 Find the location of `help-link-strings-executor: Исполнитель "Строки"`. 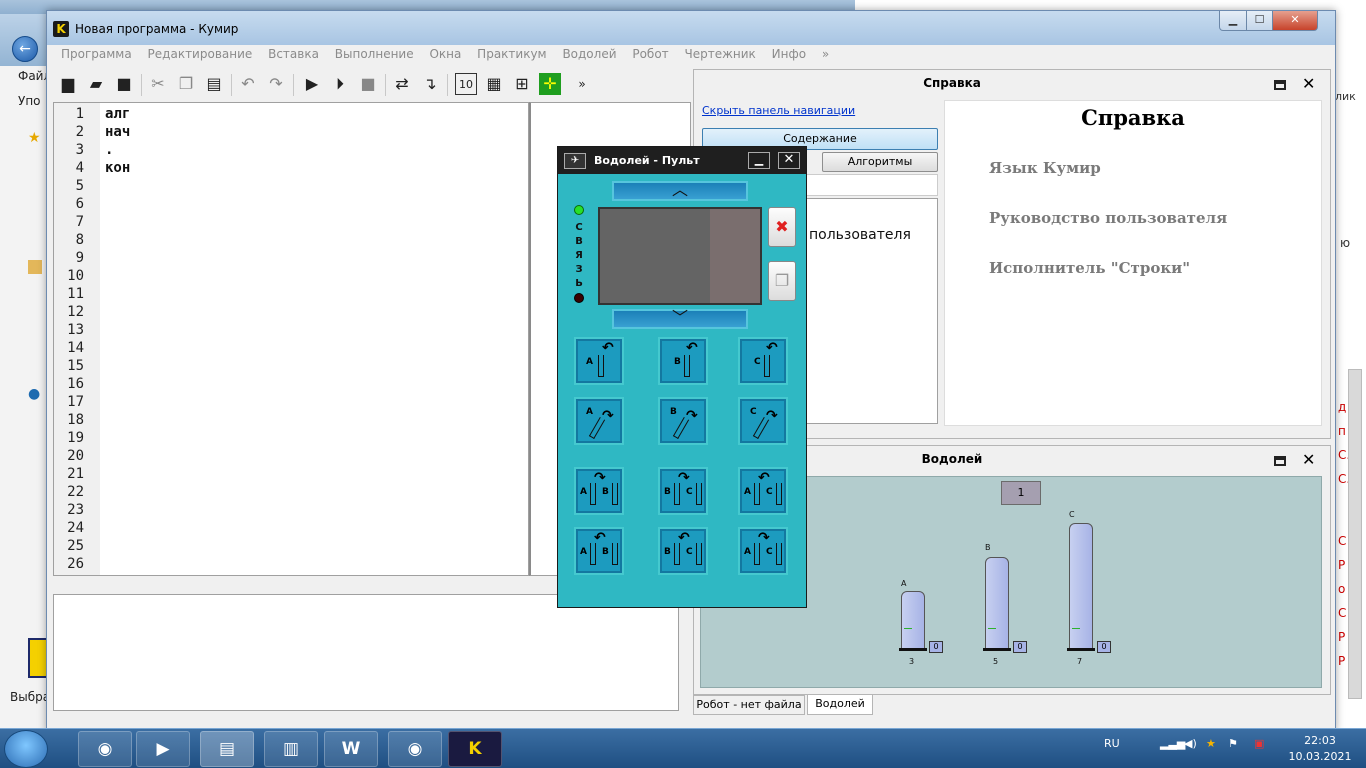

help-link-strings-executor: Исполнитель "Строки" is located at coordinates (1089, 268).